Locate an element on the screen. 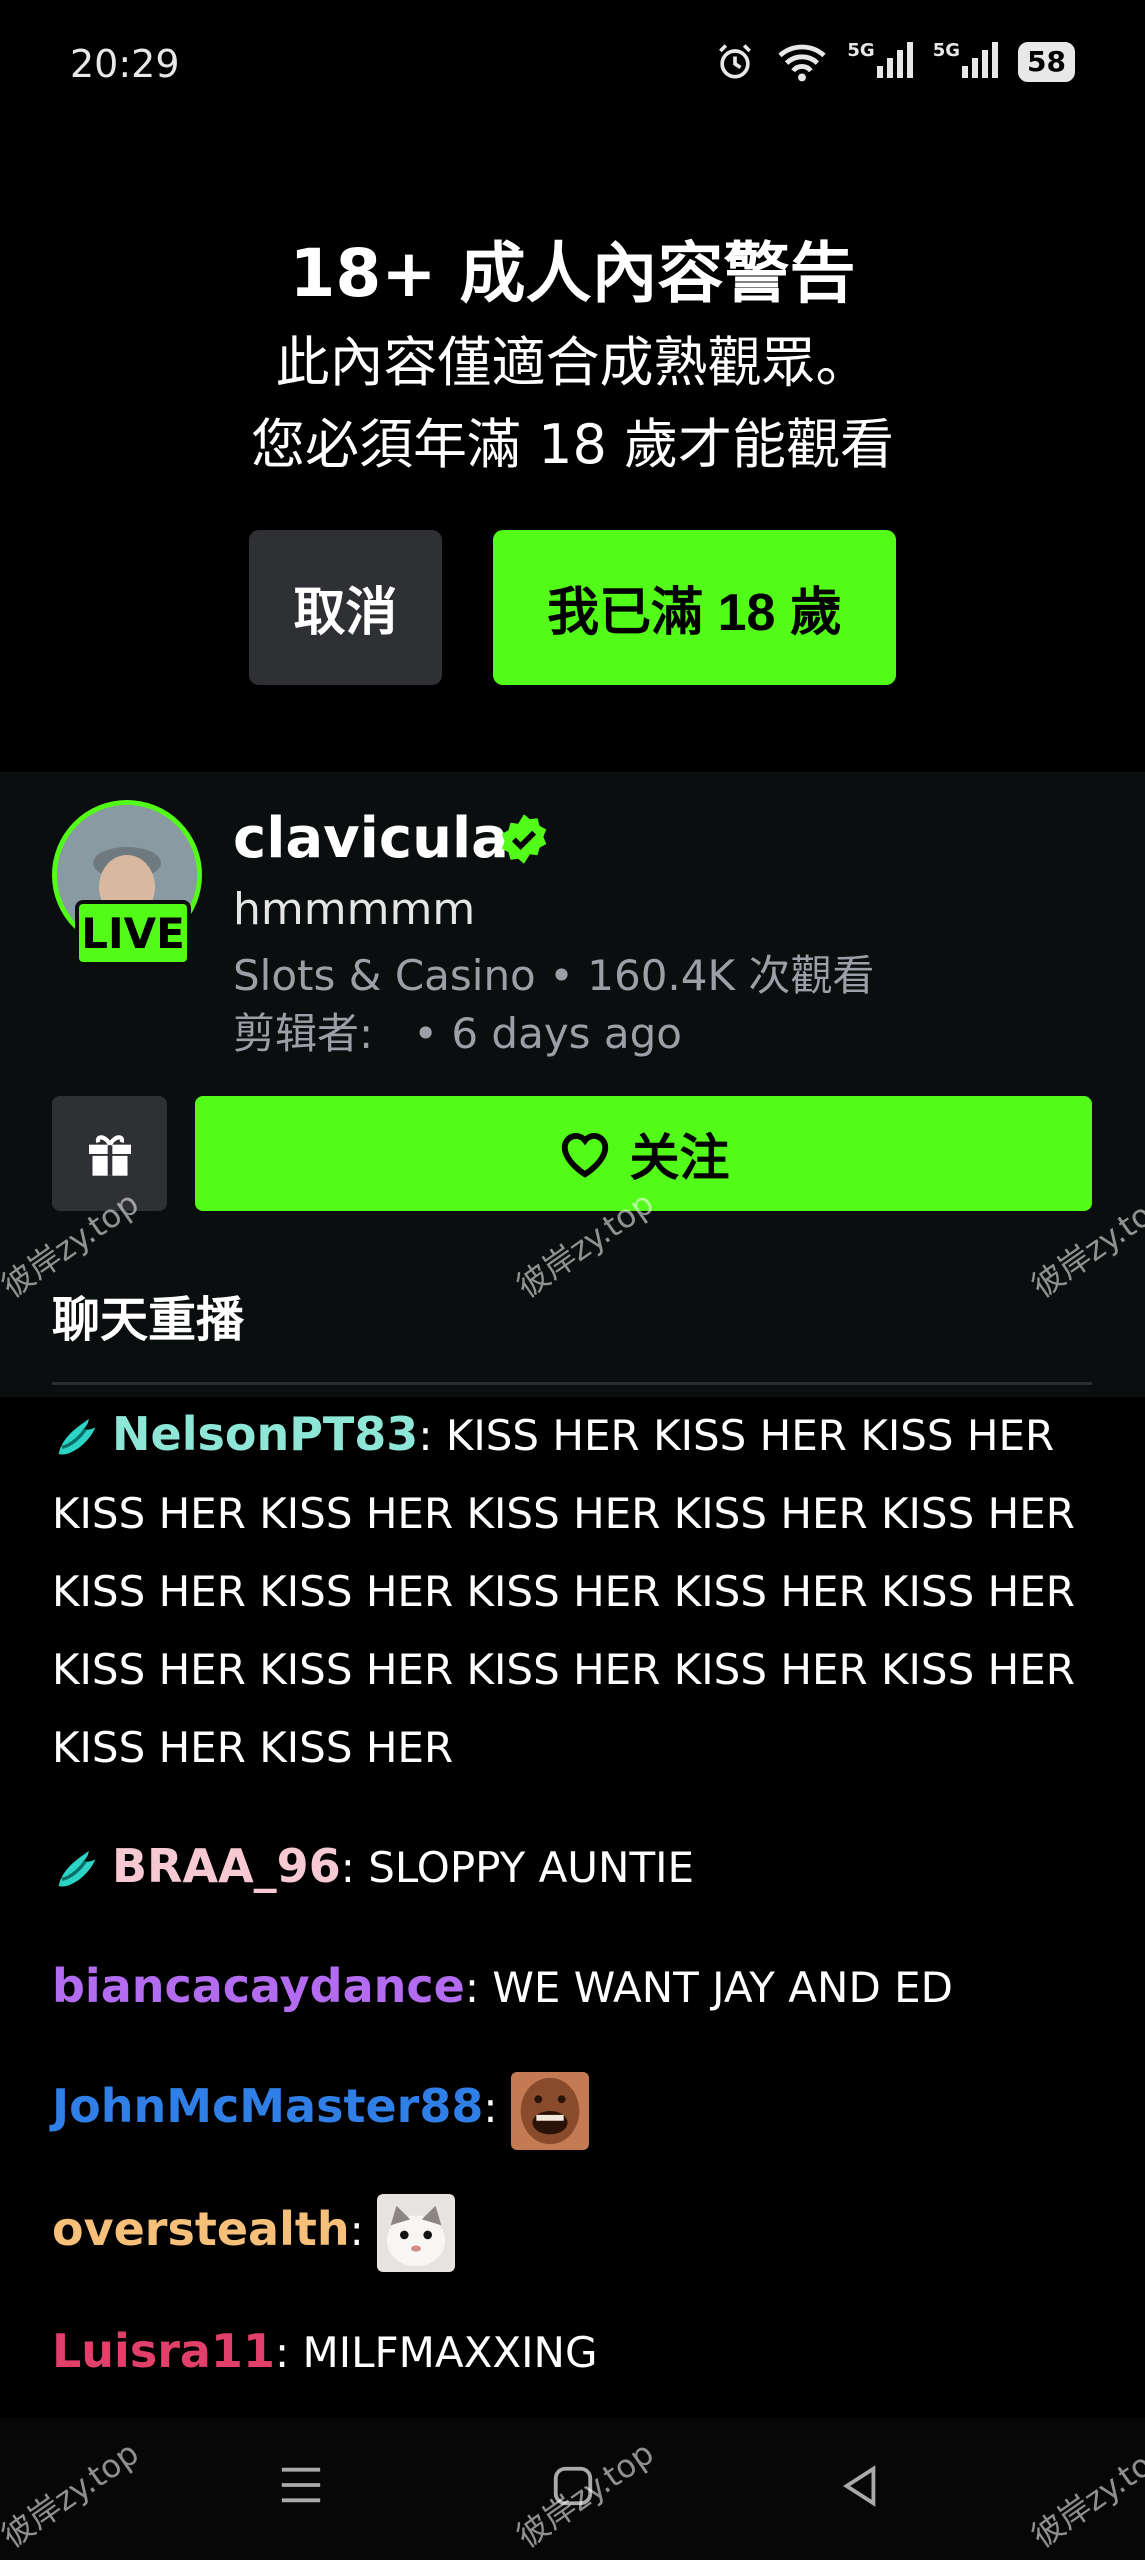 This screenshot has height=2560, width=1145. chat-text: SLOPPY AUNTIE is located at coordinates (531, 1867).